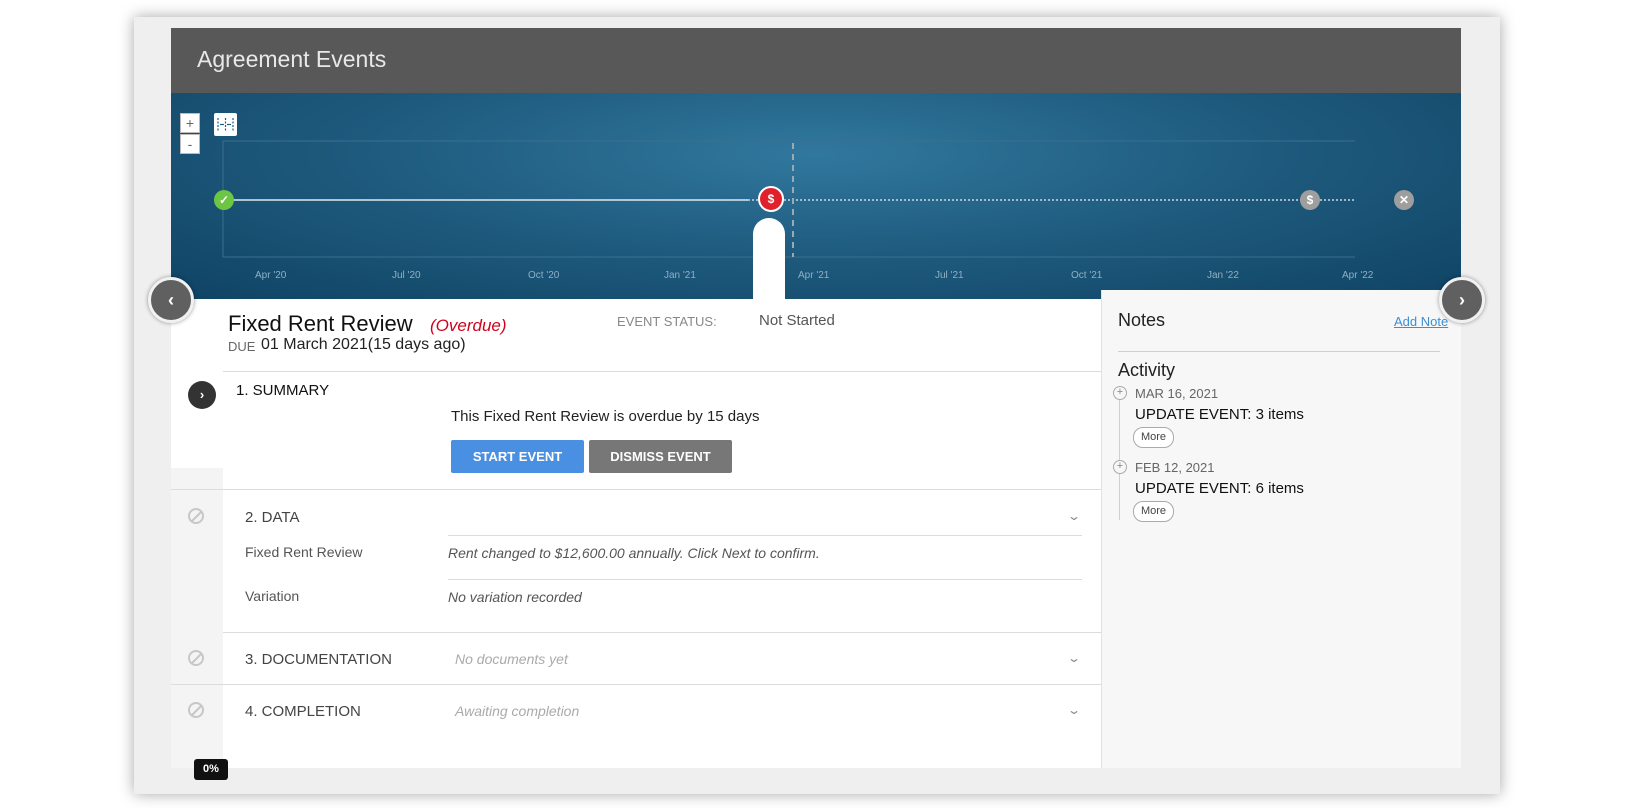 The width and height of the screenshot is (1628, 809). Describe the element at coordinates (320, 323) in the screenshot. I see `event-title: Fixed Rent Review` at that location.